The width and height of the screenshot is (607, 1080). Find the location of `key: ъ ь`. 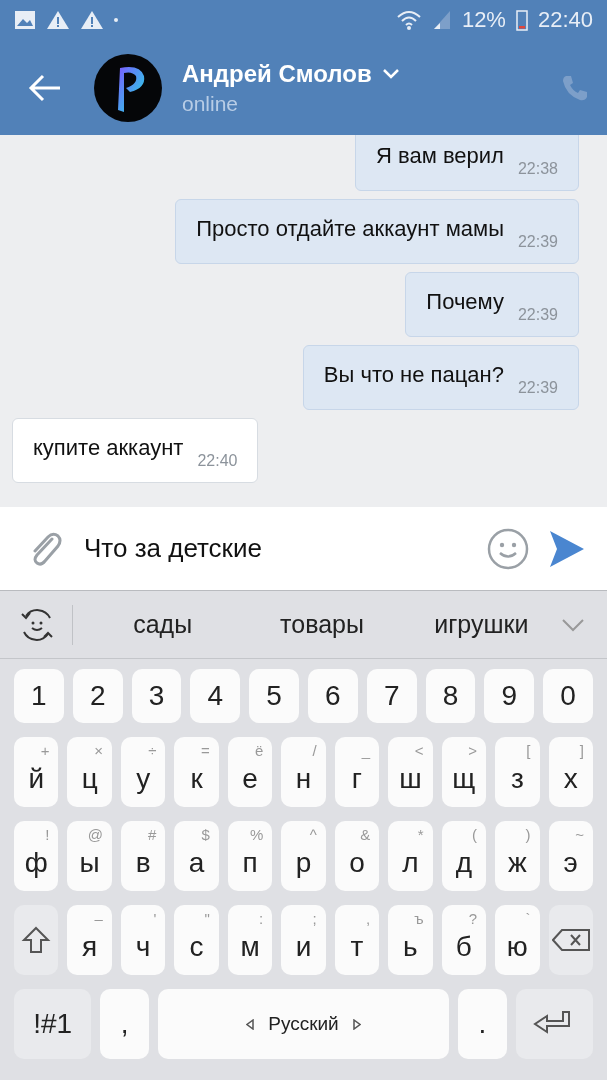

key: ъ ь is located at coordinates (410, 940).